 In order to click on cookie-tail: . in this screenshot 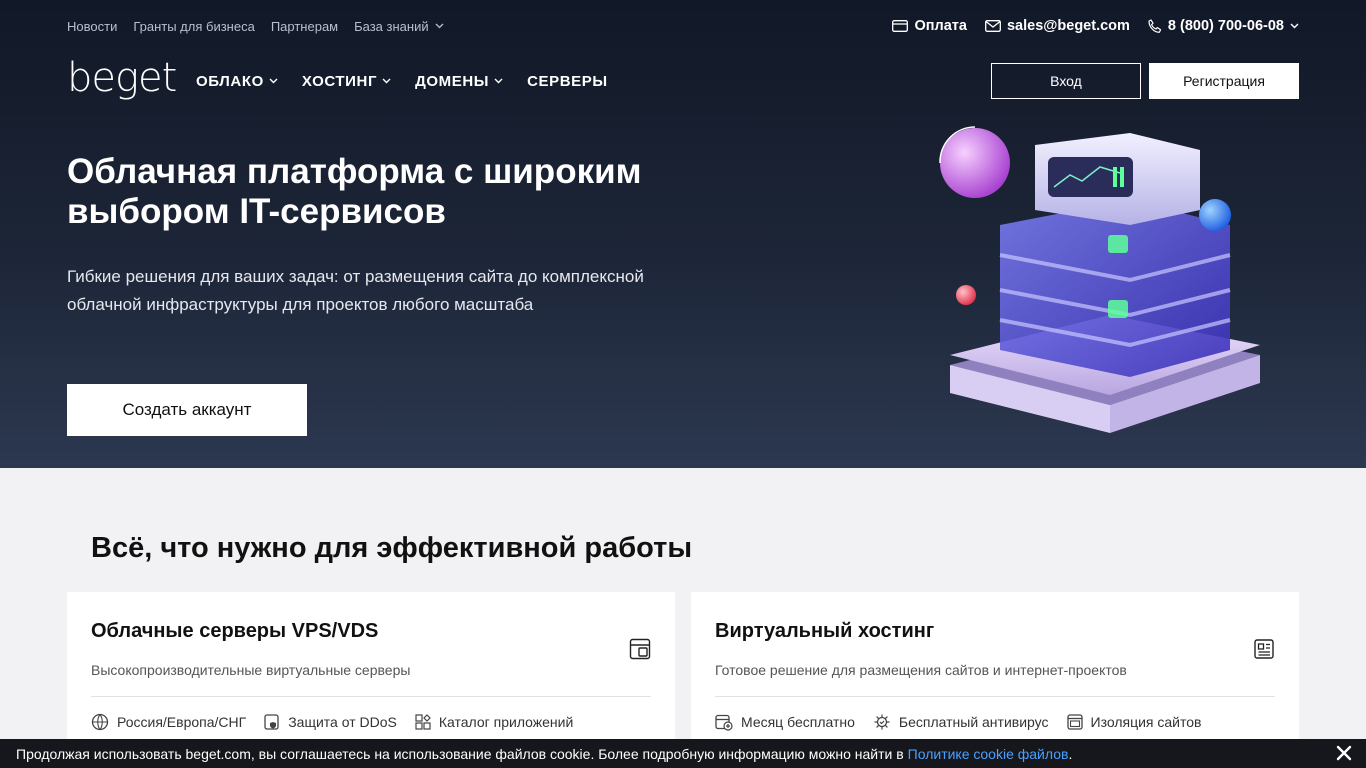, I will do `click(1070, 753)`.